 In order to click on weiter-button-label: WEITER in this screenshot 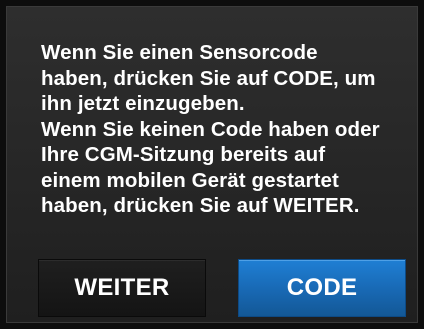, I will do `click(122, 287)`.